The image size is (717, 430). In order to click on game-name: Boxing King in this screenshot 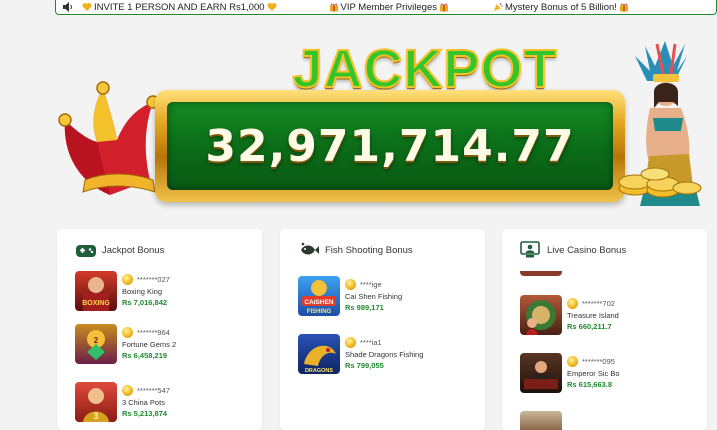, I will do `click(142, 291)`.